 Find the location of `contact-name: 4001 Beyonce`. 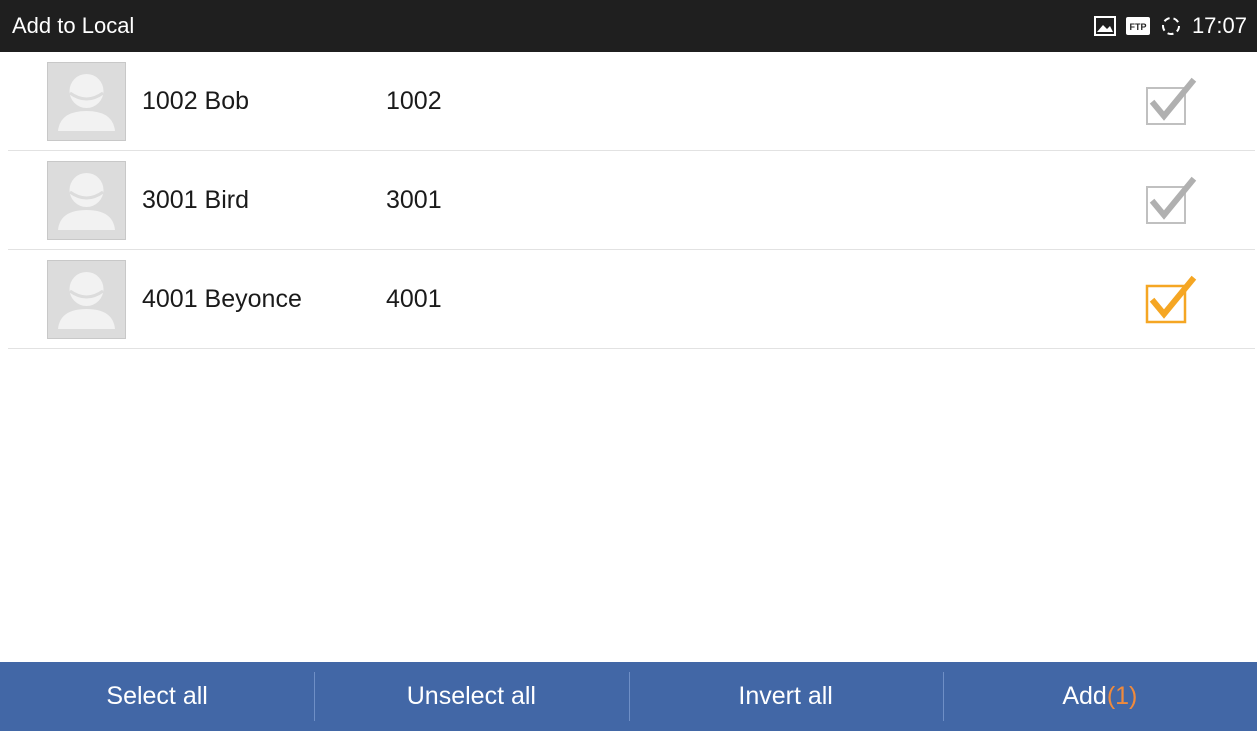

contact-name: 4001 Beyonce is located at coordinates (222, 299).